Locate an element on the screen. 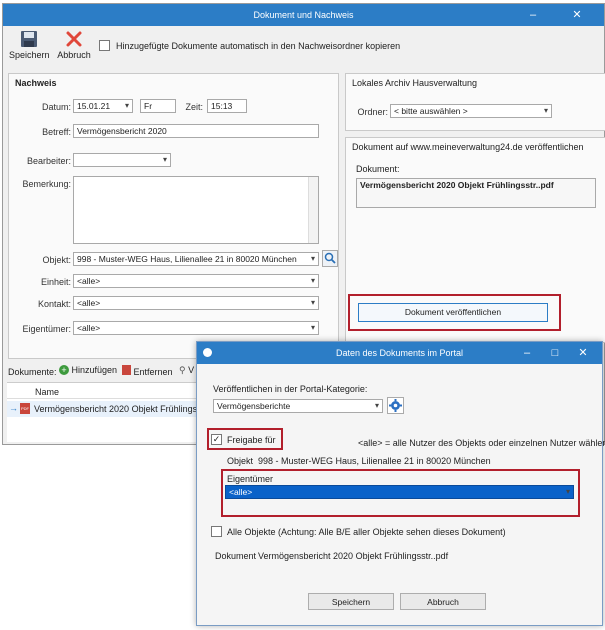 Image resolution: width=605 pixels, height=630 pixels. unit-combo: <alle> is located at coordinates (196, 281).